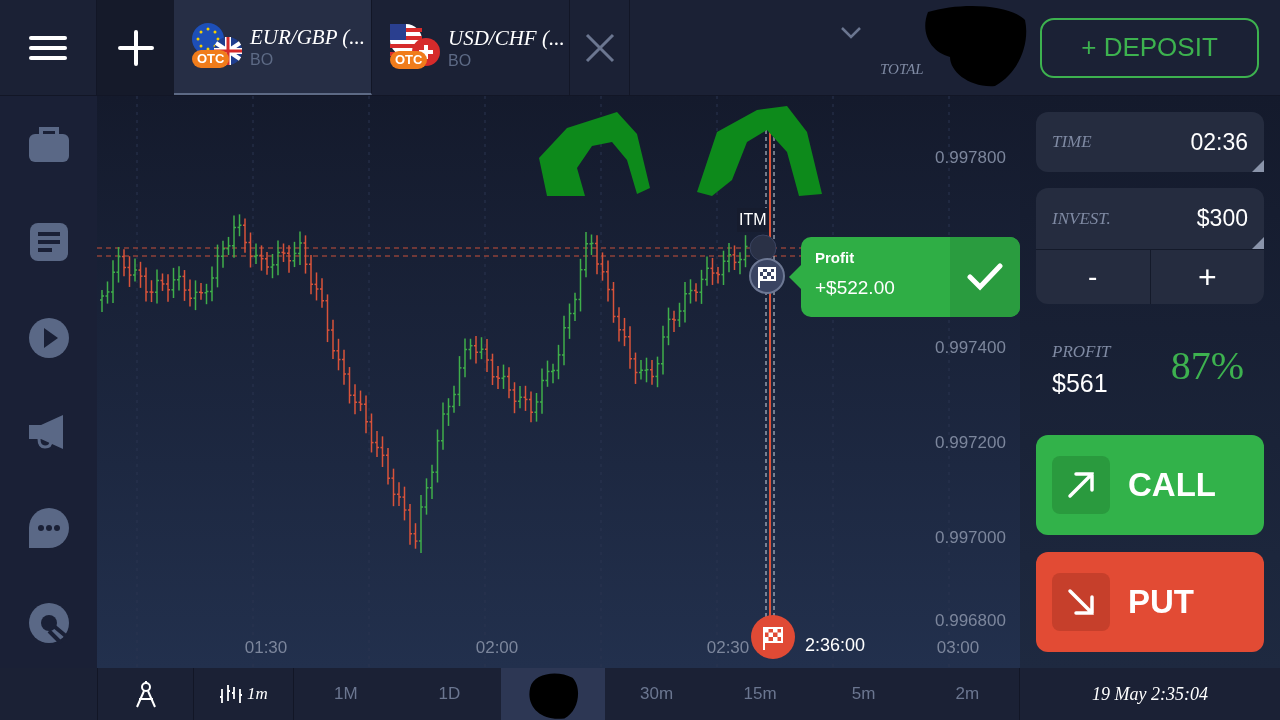 This screenshot has height=720, width=1280. What do you see at coordinates (449, 694) in the screenshot?
I see `timeframe-option: 1D` at bounding box center [449, 694].